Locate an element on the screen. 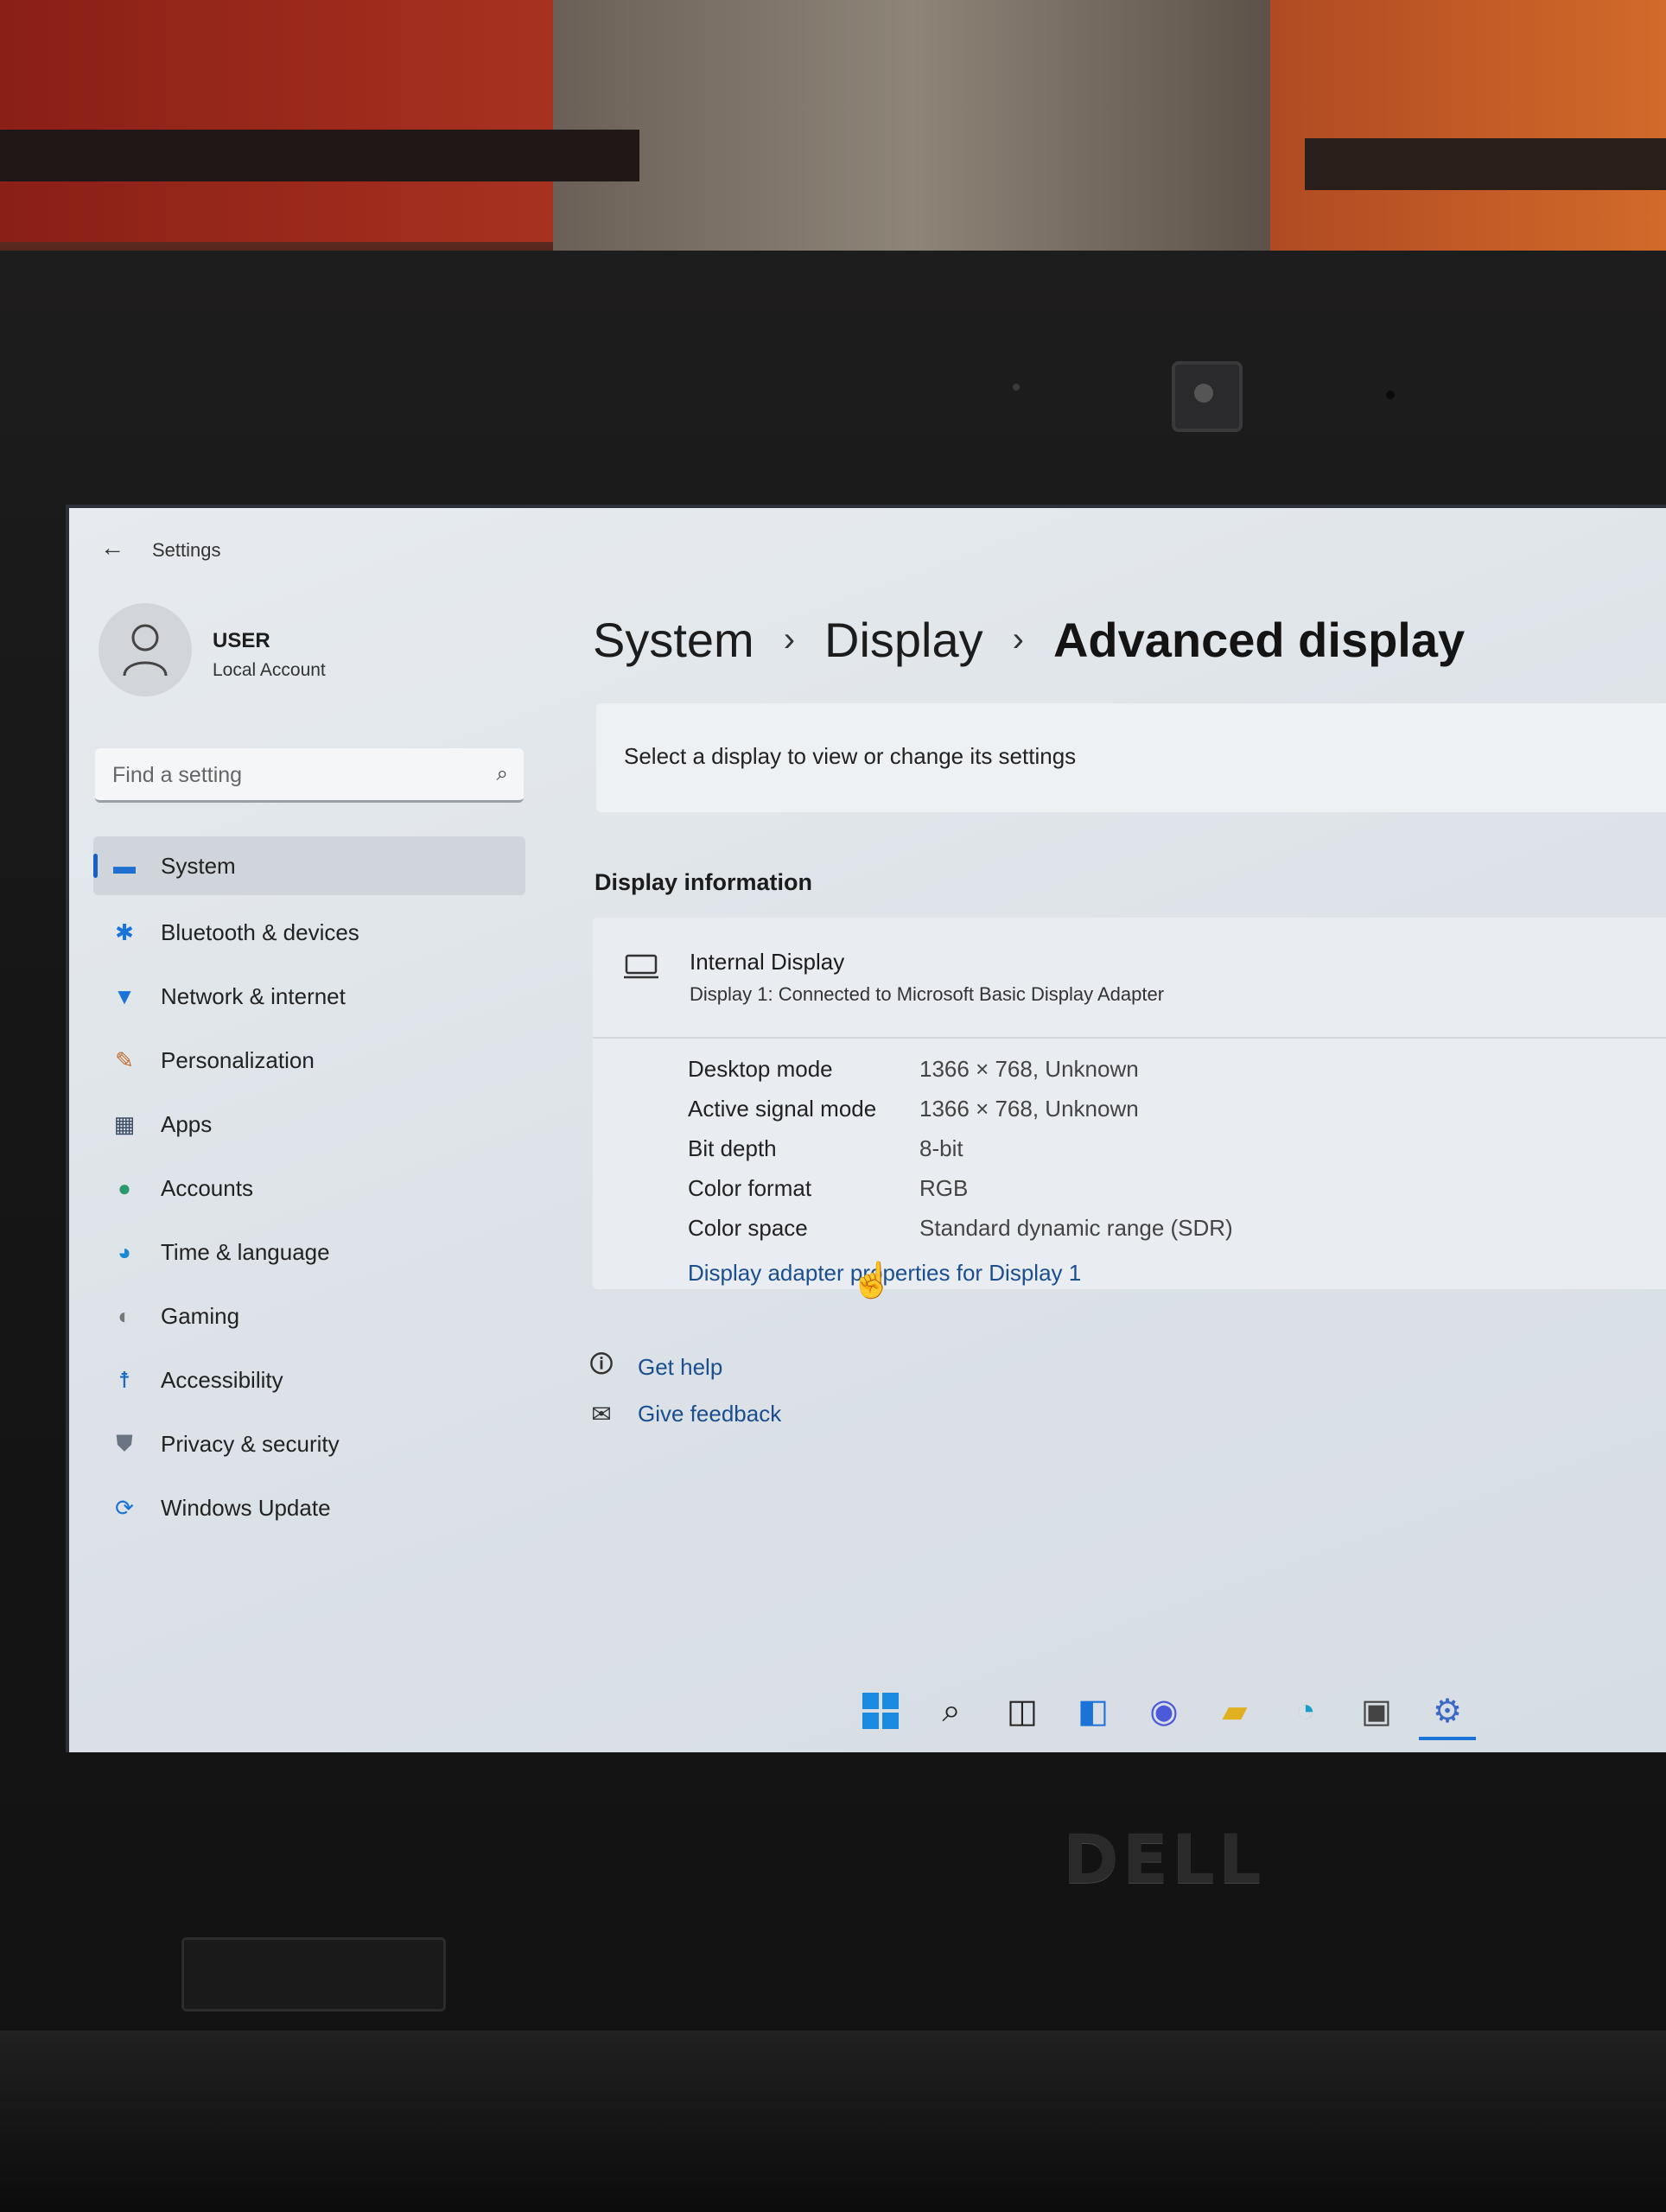  user-account-type: Local Account is located at coordinates (269, 670).